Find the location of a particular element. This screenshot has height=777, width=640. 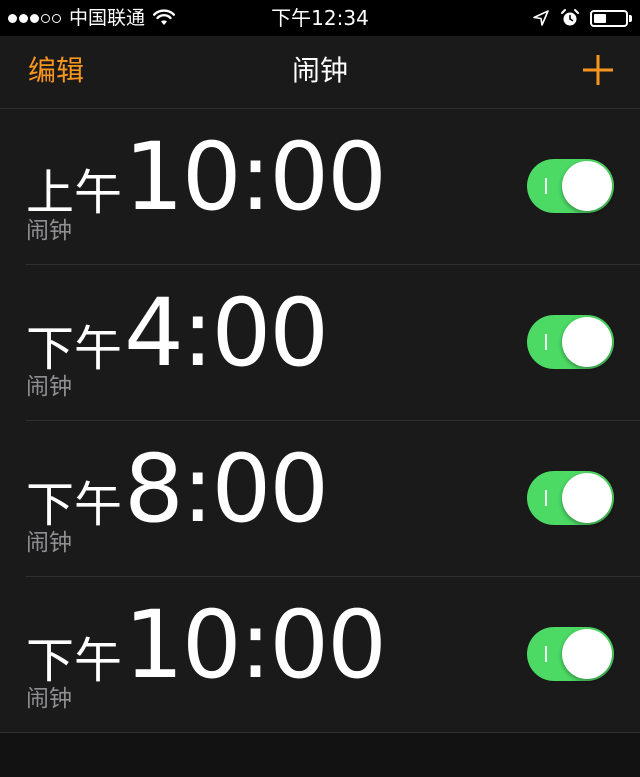

alarm-clock-time: 4:00 is located at coordinates (226, 333).